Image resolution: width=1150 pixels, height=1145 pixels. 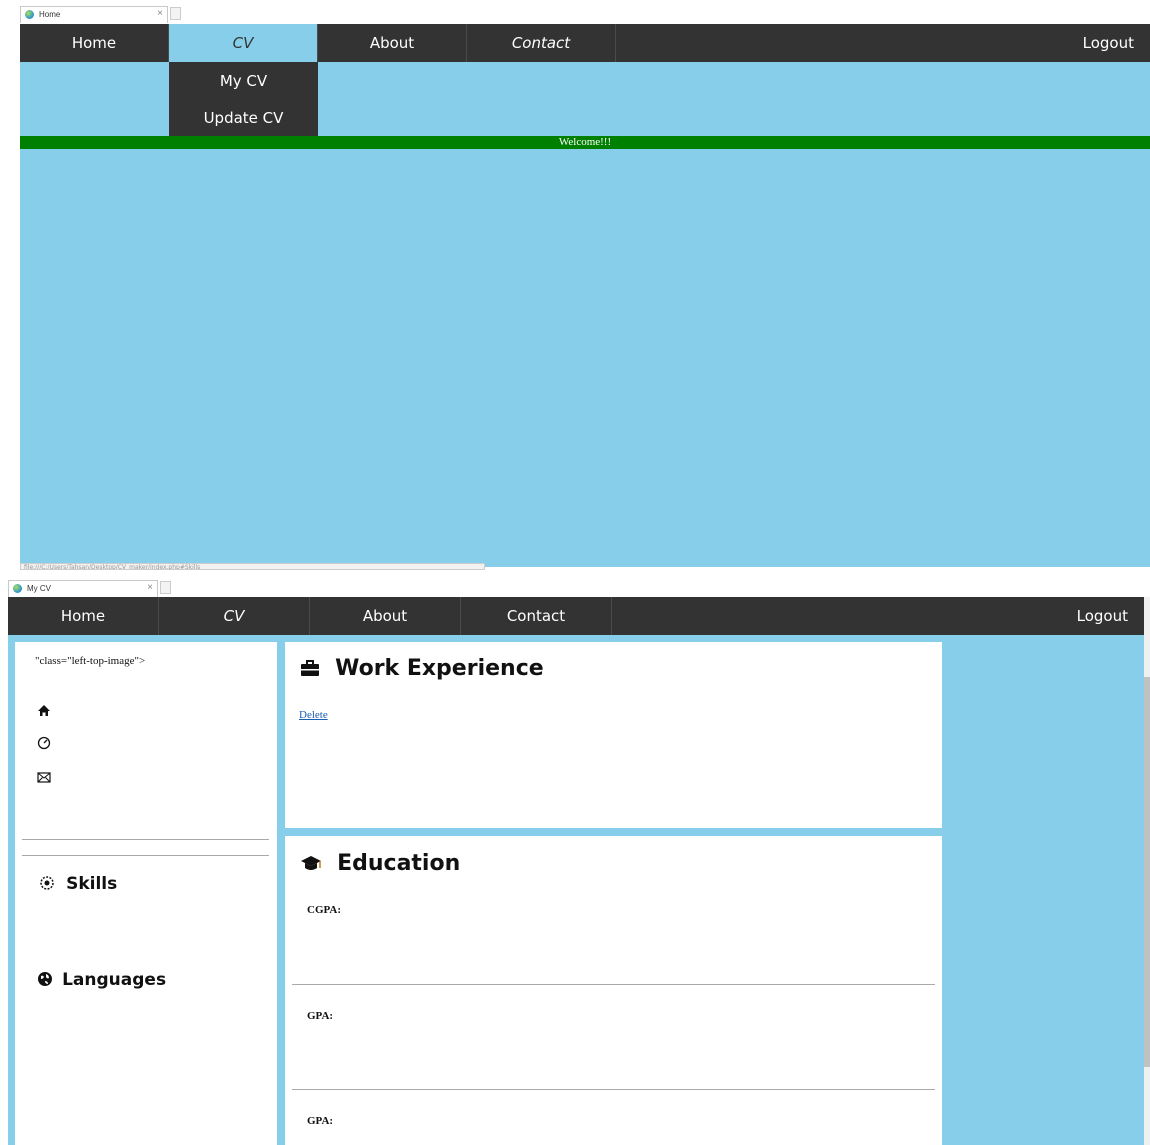 I want to click on languages-title: Languages, so click(x=114, y=980).